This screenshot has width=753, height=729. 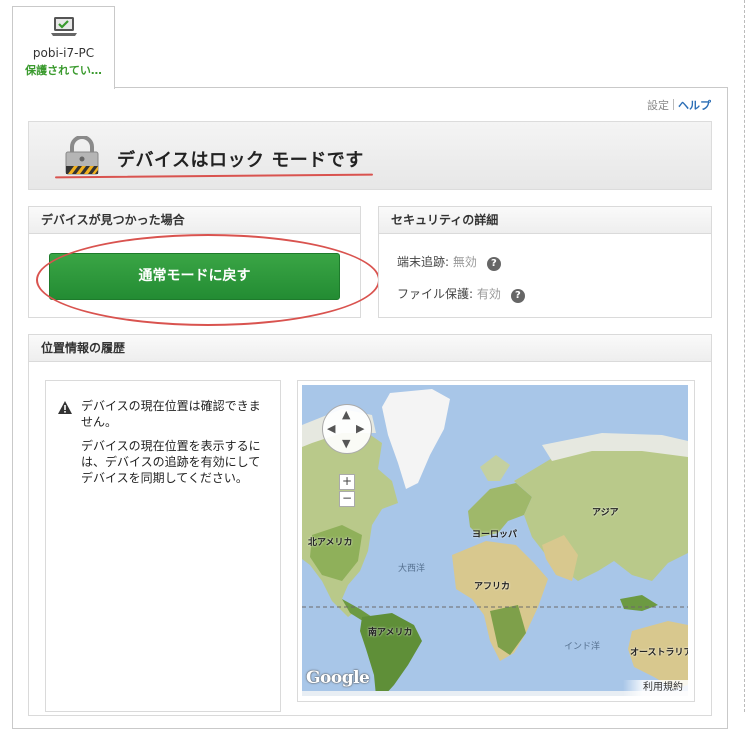 What do you see at coordinates (694, 105) in the screenshot?
I see `help-link: ヘルプ` at bounding box center [694, 105].